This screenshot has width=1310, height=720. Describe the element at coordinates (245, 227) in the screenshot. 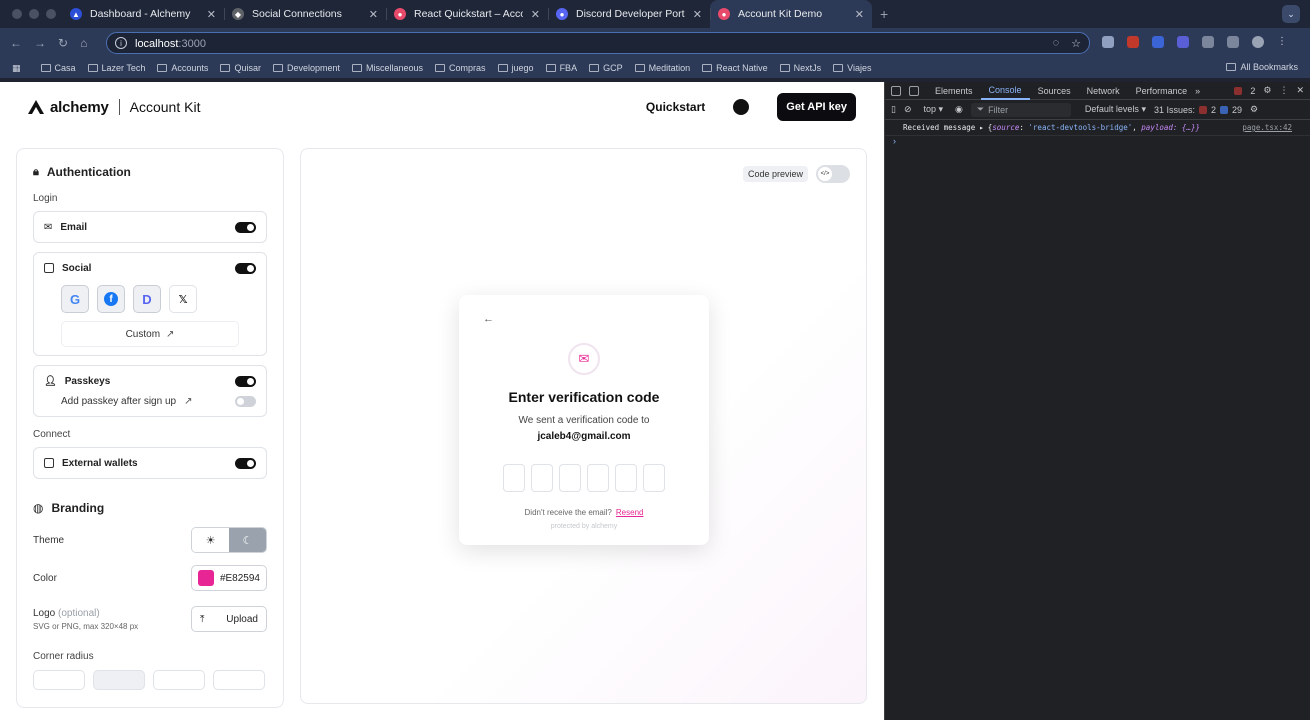

I see `email-toggle` at that location.